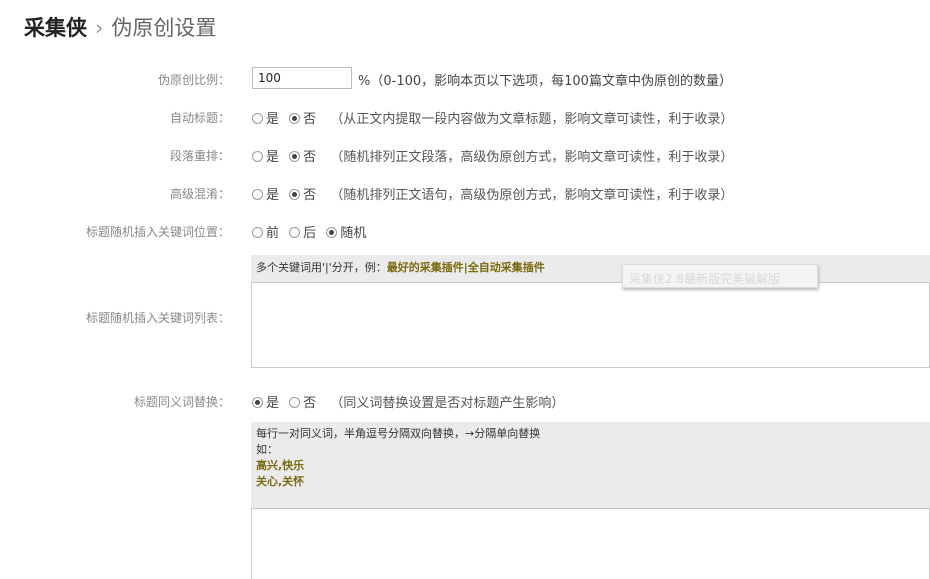 This screenshot has height=579, width=930. Describe the element at coordinates (267, 449) in the screenshot. I see `synonym-help-line2: 如：` at that location.